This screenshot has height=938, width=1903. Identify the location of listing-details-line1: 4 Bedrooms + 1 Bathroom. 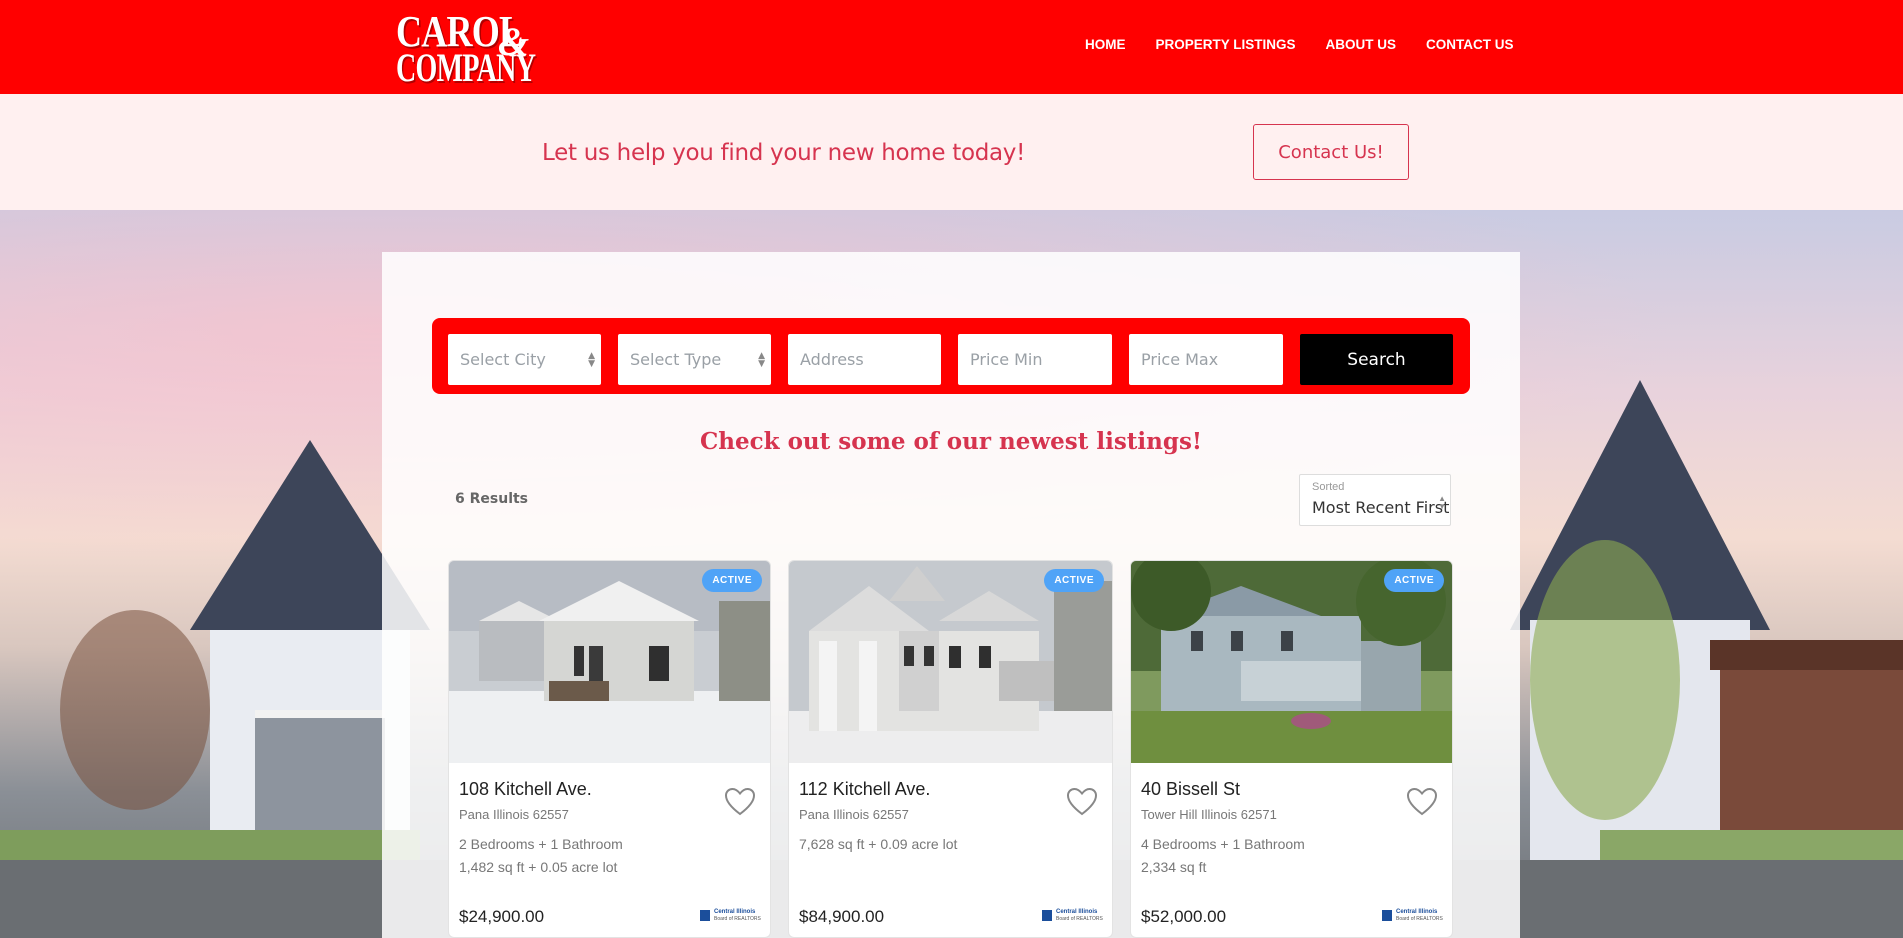
(1223, 844).